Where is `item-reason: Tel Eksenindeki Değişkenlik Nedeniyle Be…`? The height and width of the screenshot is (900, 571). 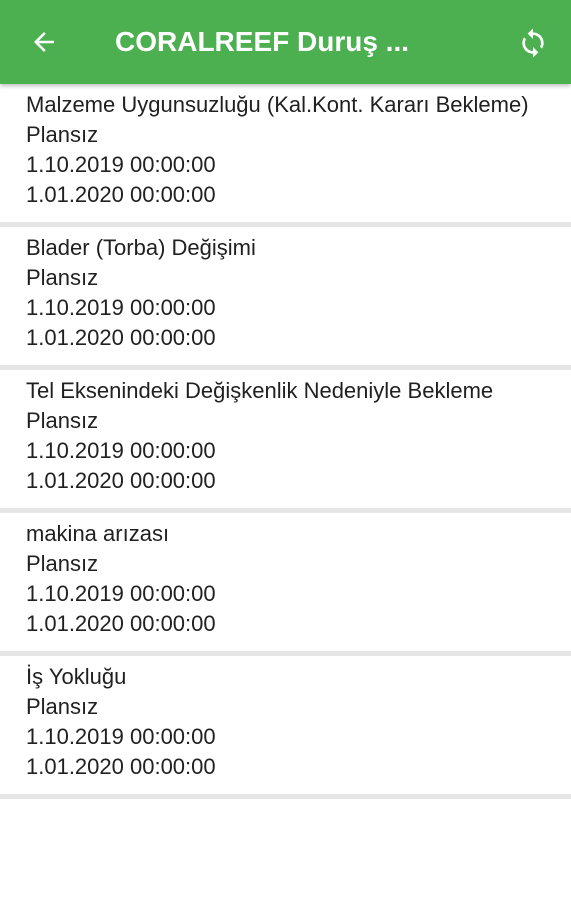
item-reason: Tel Eksenindeki Değişkenlik Nedeniyle Be… is located at coordinates (260, 390).